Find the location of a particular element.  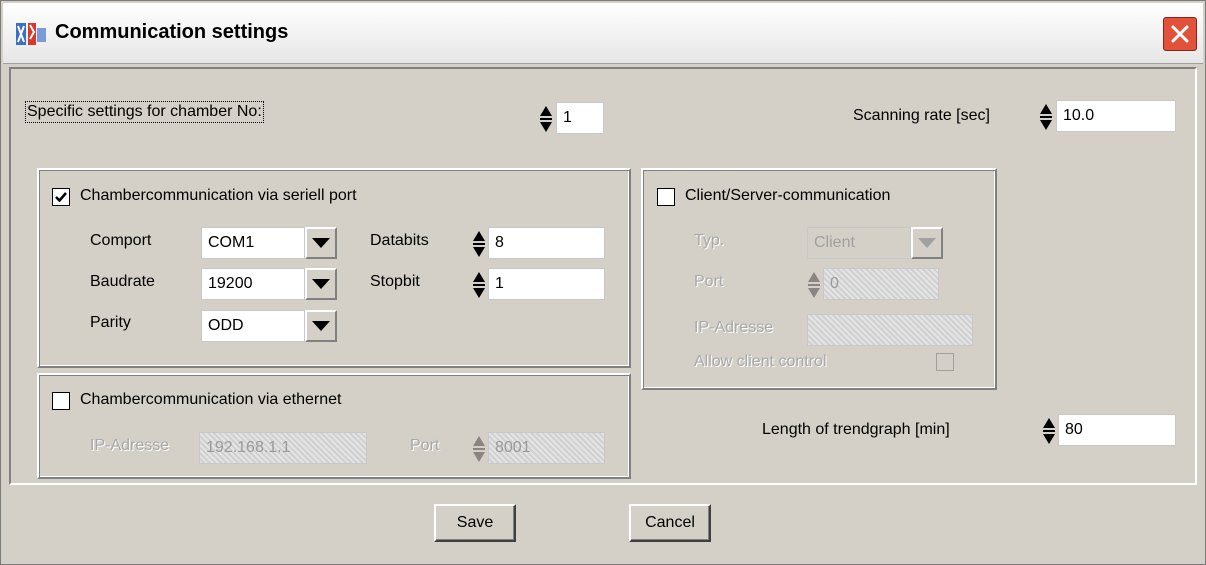

close-icon is located at coordinates (1180, 34).